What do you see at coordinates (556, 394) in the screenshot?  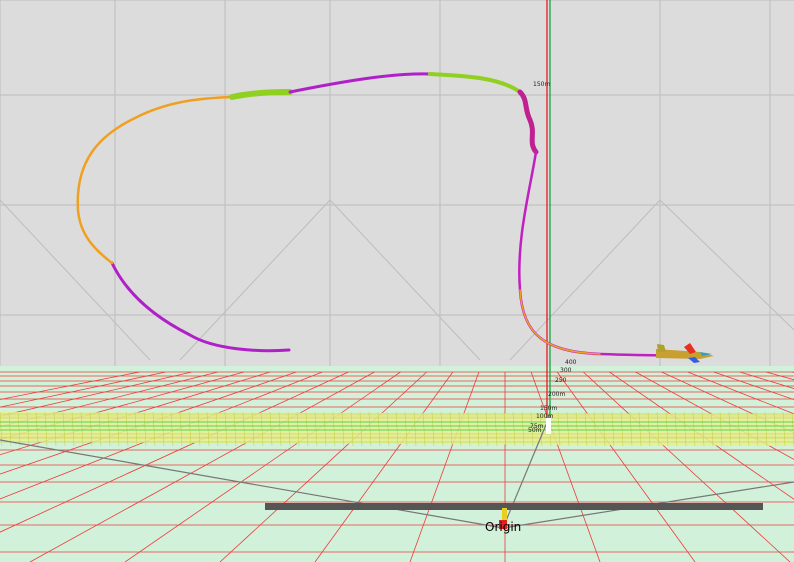 I see `range-label: 200m` at bounding box center [556, 394].